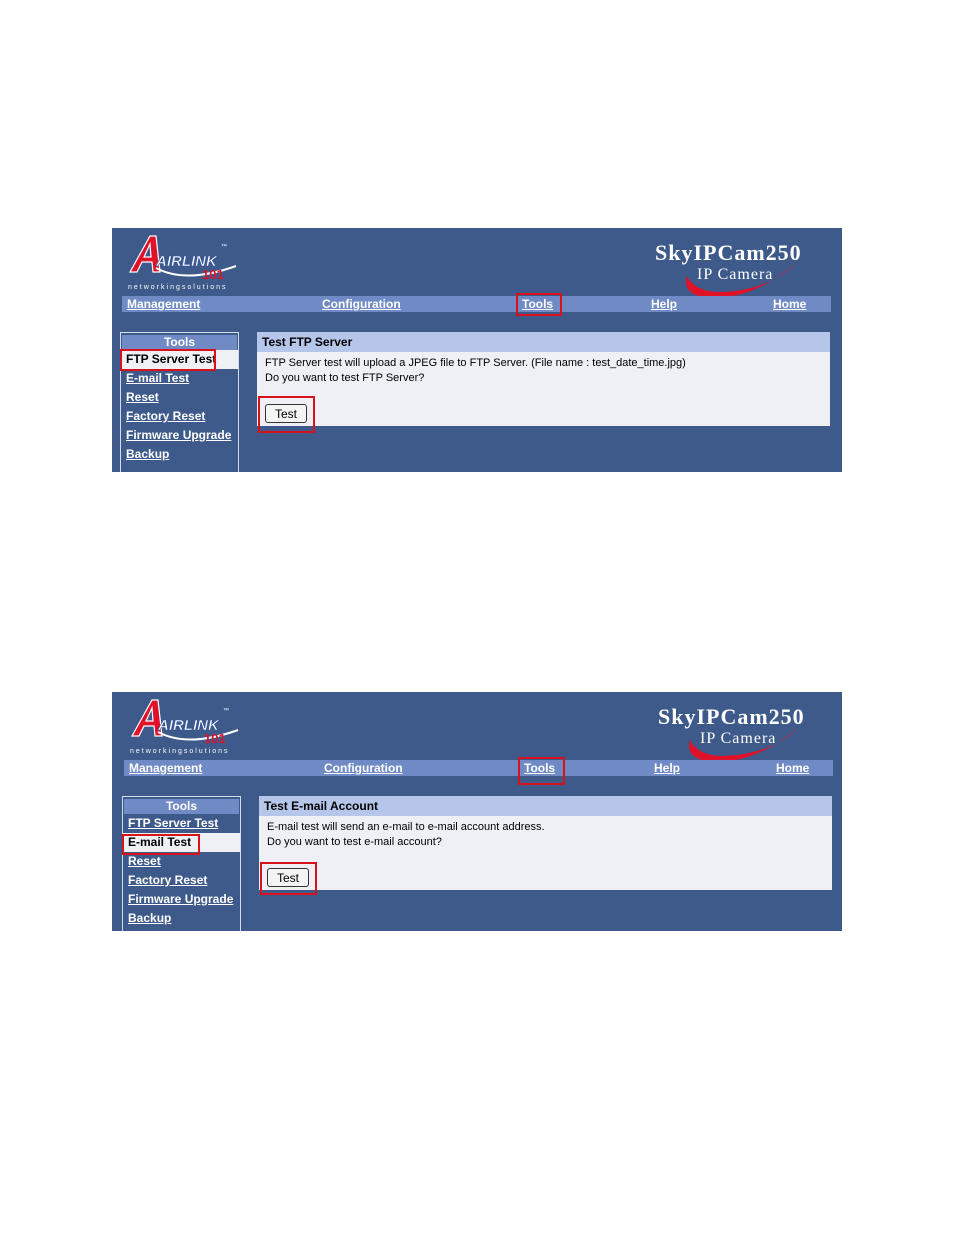  I want to click on panel-title: Test FTP Server, so click(543, 342).